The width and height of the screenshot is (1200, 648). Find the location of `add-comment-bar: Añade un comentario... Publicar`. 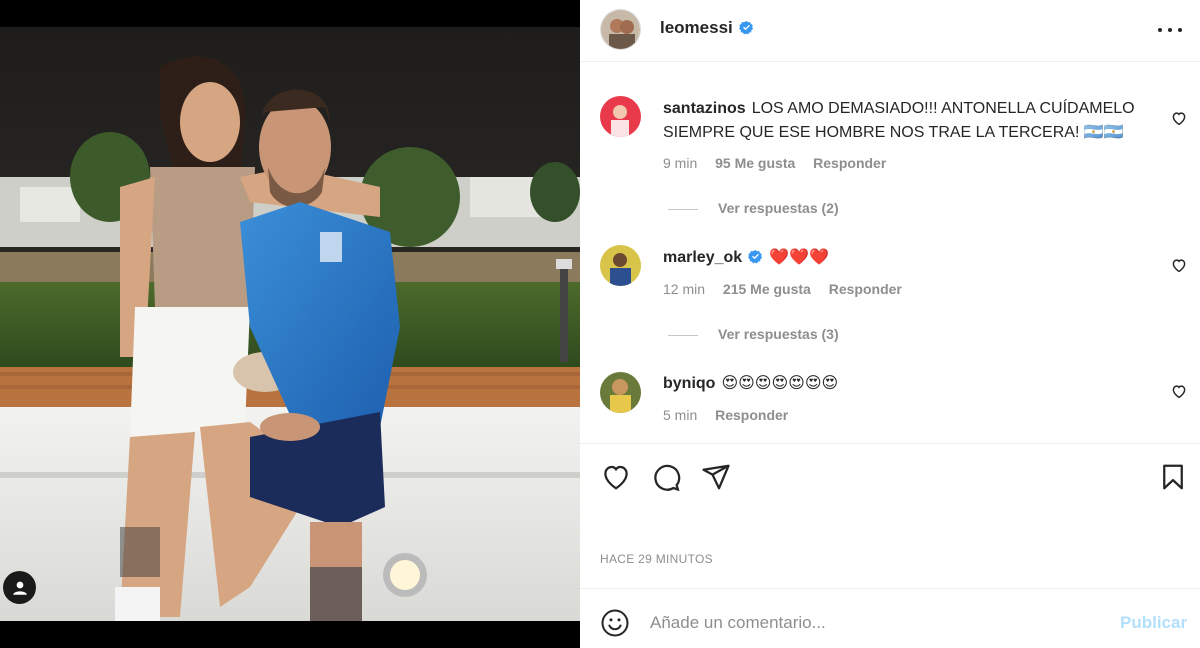

add-comment-bar: Añade un comentario... Publicar is located at coordinates (890, 618).